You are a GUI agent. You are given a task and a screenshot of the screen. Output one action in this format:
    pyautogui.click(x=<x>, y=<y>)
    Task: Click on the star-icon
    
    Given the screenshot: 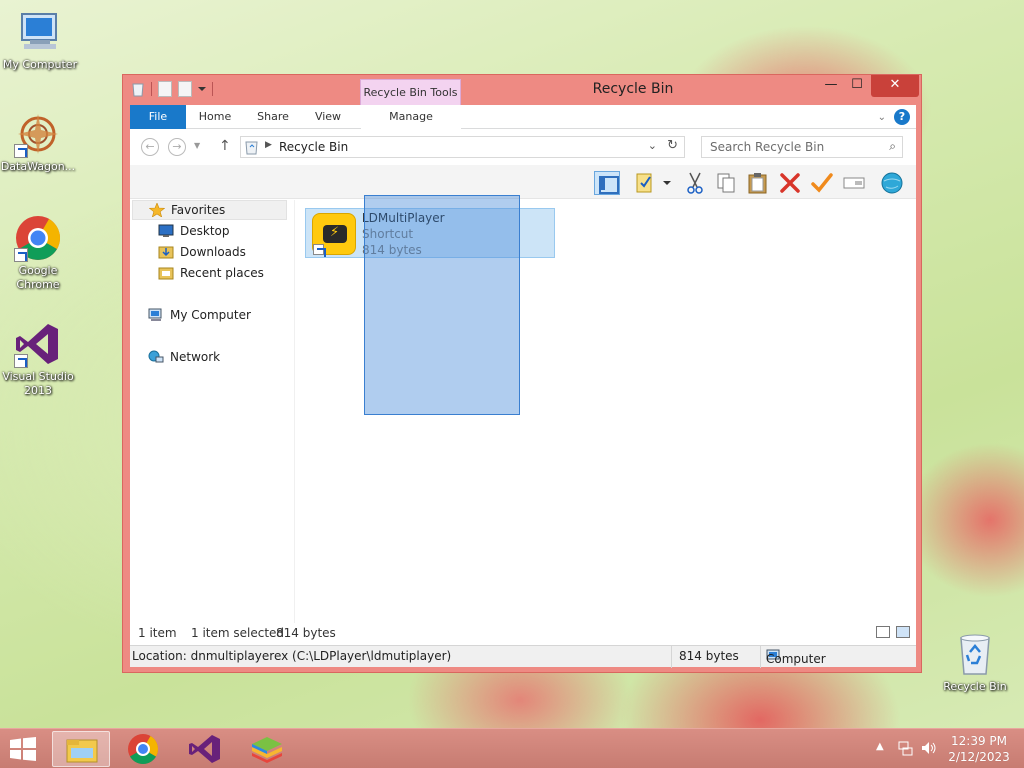 What is the action you would take?
    pyautogui.click(x=157, y=210)
    